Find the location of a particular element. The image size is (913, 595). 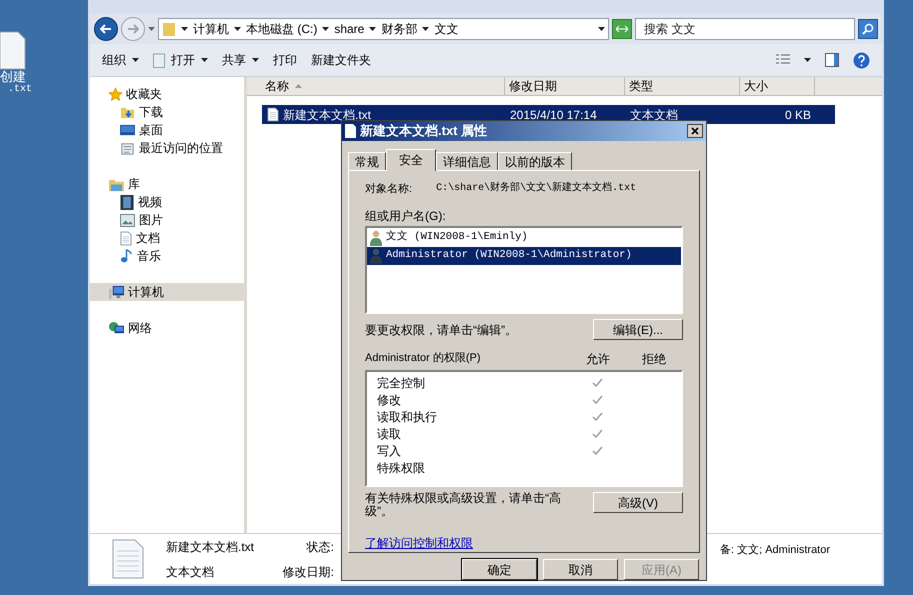

breadcrumb: share is located at coordinates (349, 29).